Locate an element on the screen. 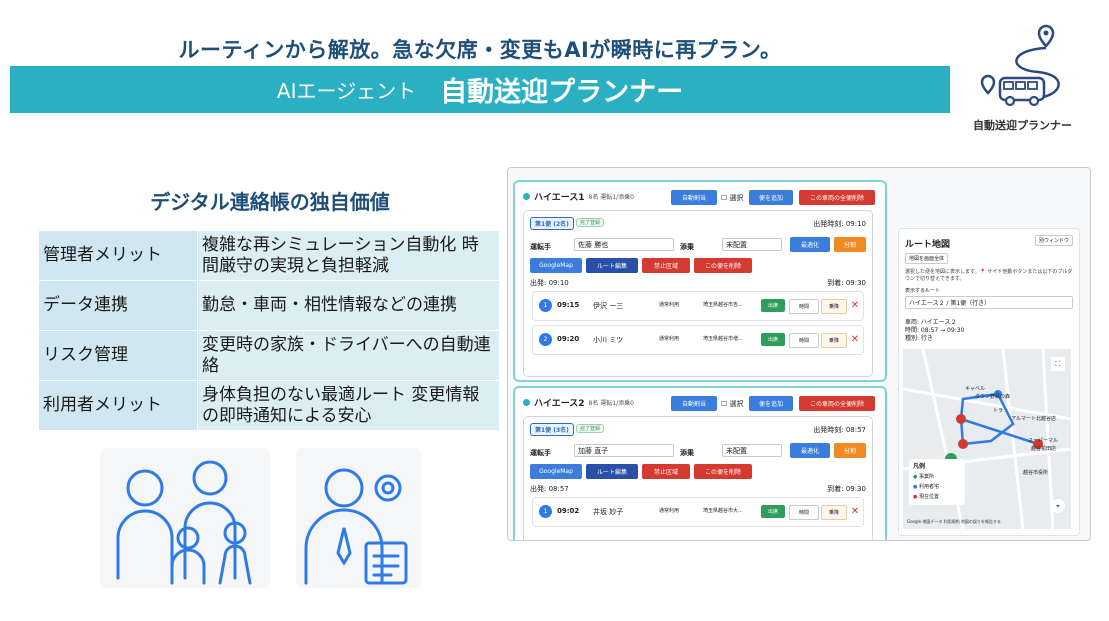 The height and width of the screenshot is (621, 1109). place-label: 越谷市役所 is located at coordinates (1036, 473).